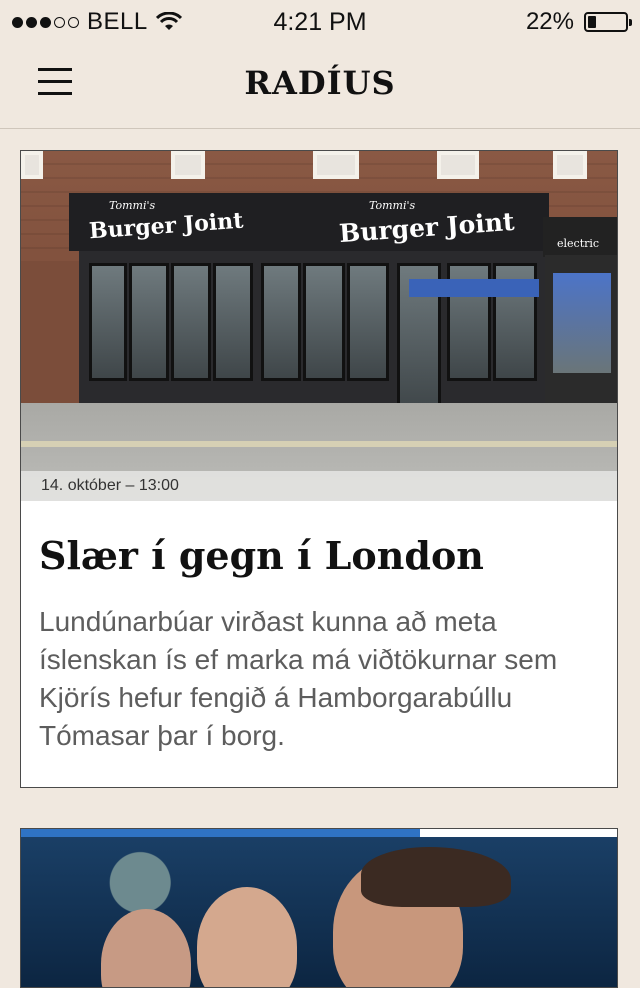 The width and height of the screenshot is (640, 988). I want to click on awning, so click(474, 288).